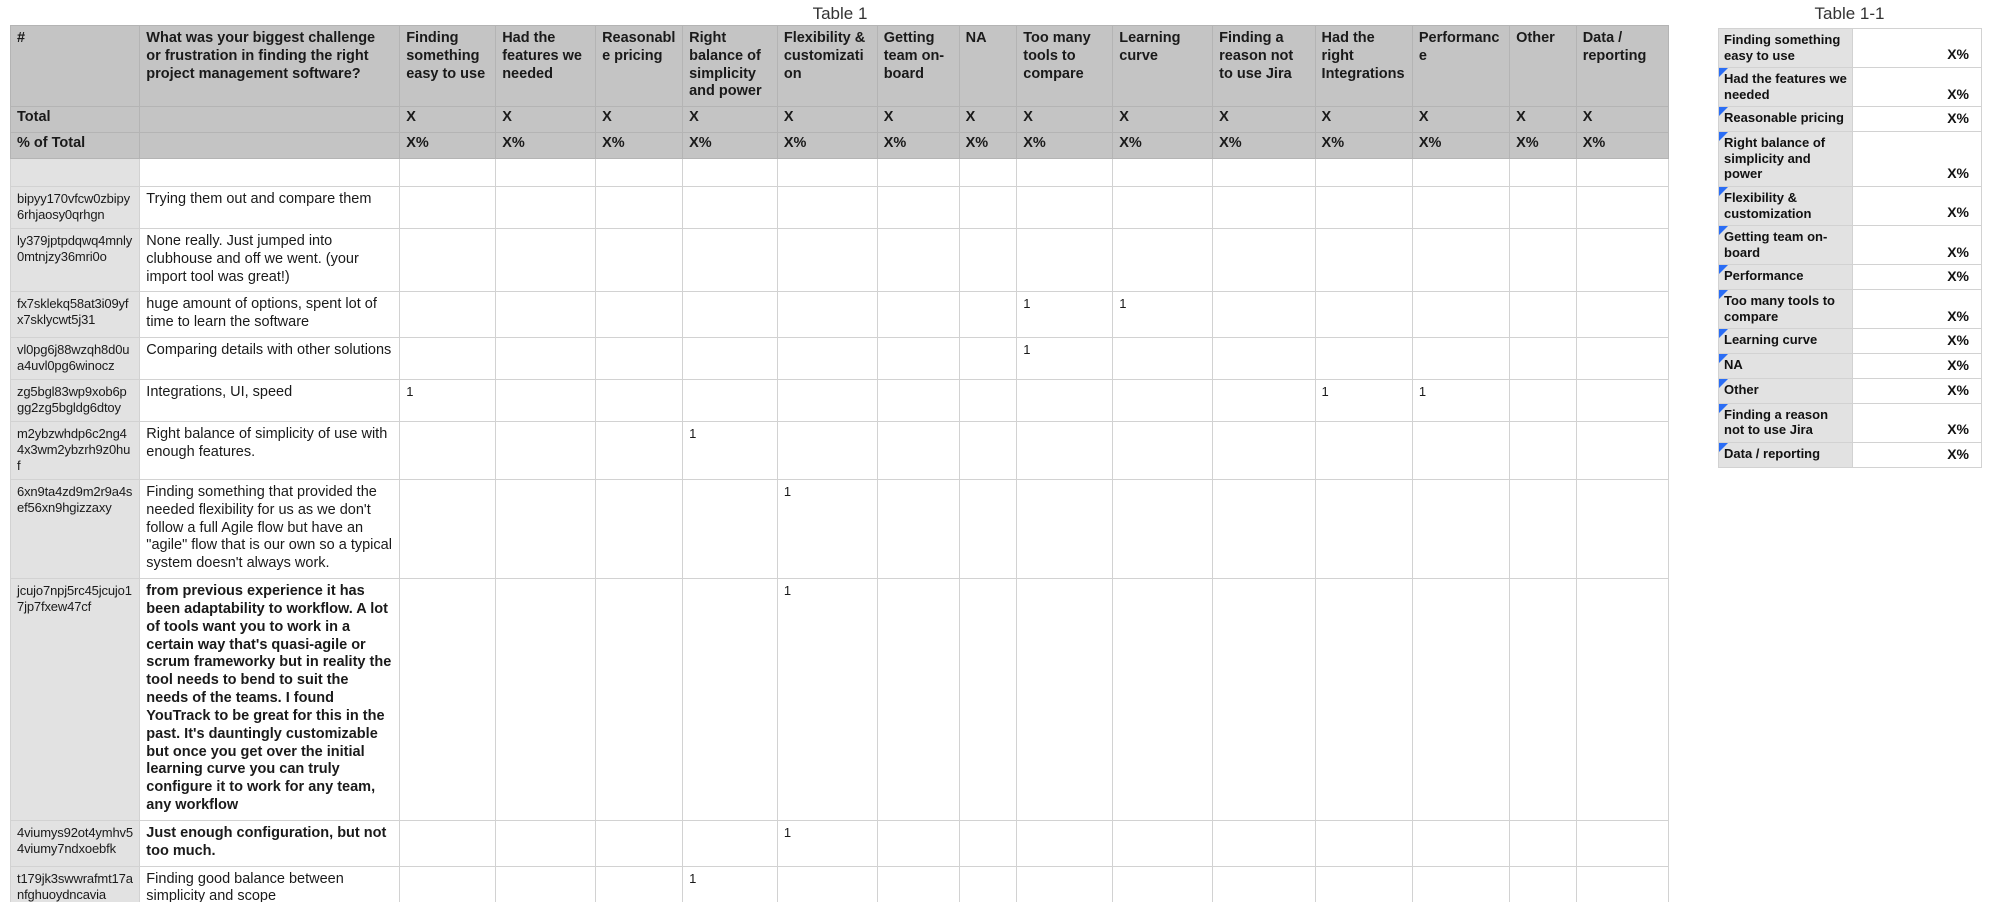 Image resolution: width=1999 pixels, height=902 pixels. I want to click on column-header-13: Performance, so click(1461, 66).